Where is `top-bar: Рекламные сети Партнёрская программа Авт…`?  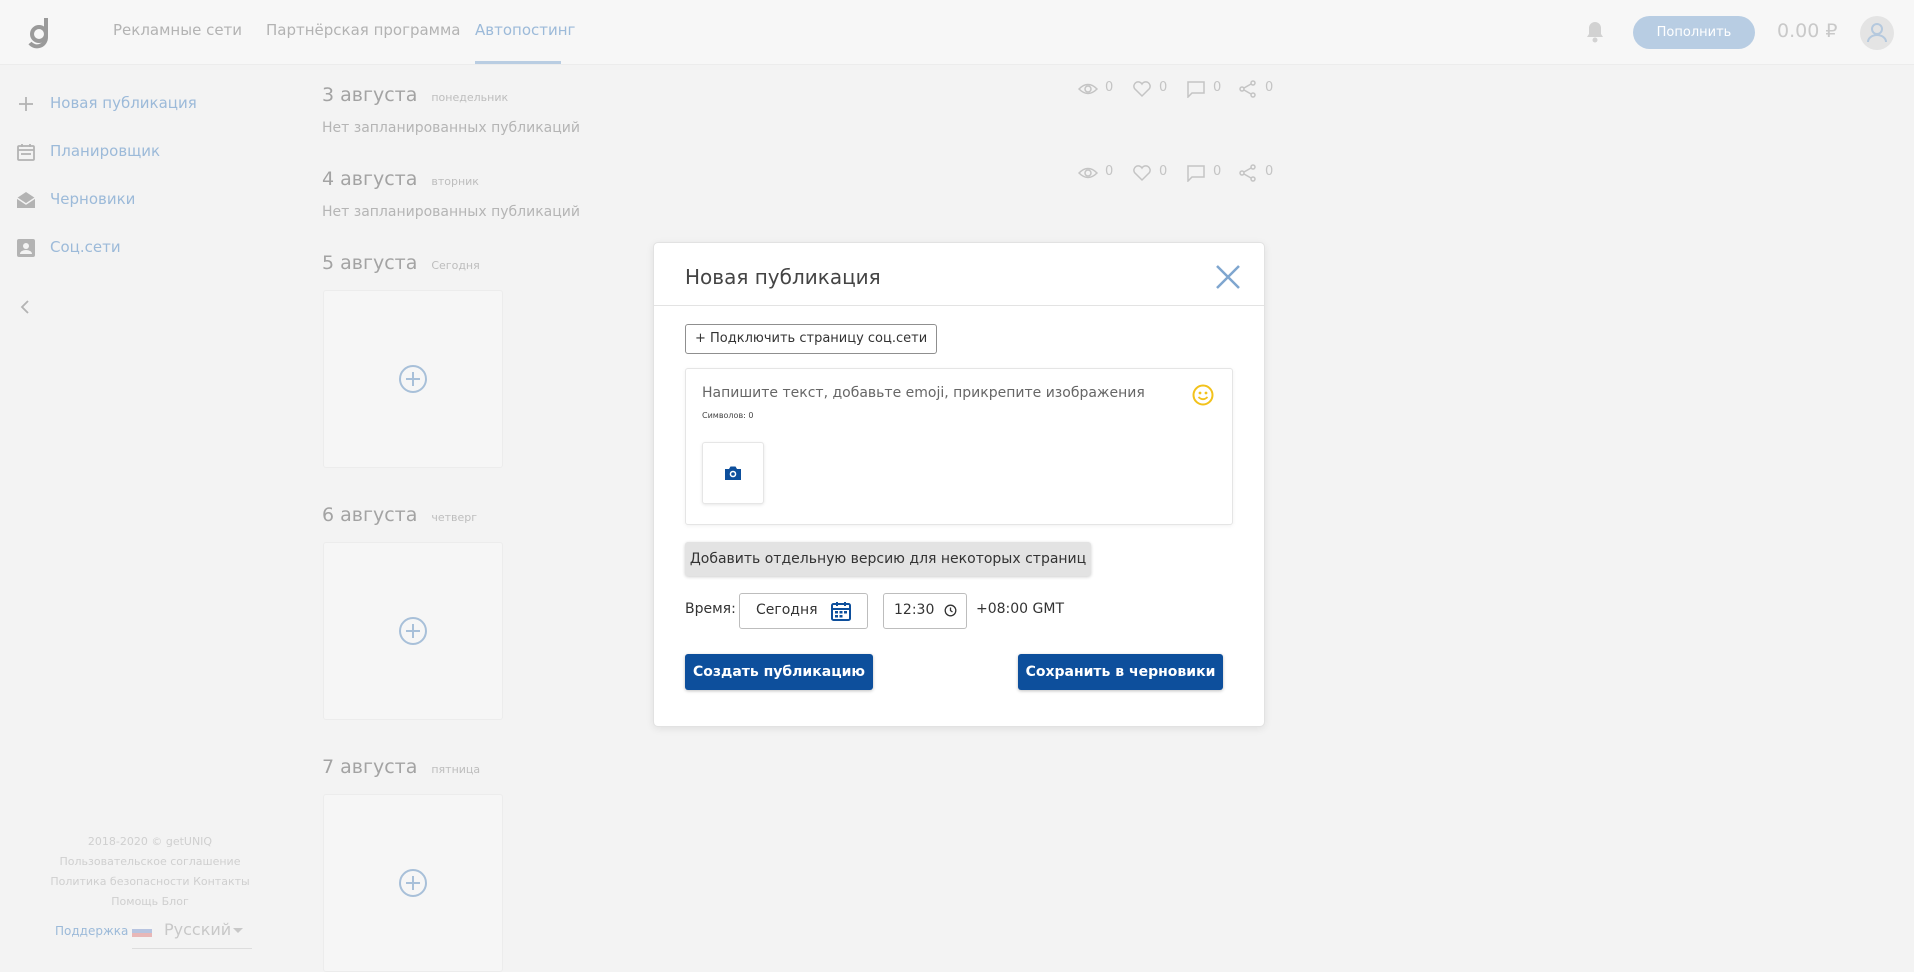
top-bar: Рекламные сети Партнёрская программа Авт… is located at coordinates (957, 32).